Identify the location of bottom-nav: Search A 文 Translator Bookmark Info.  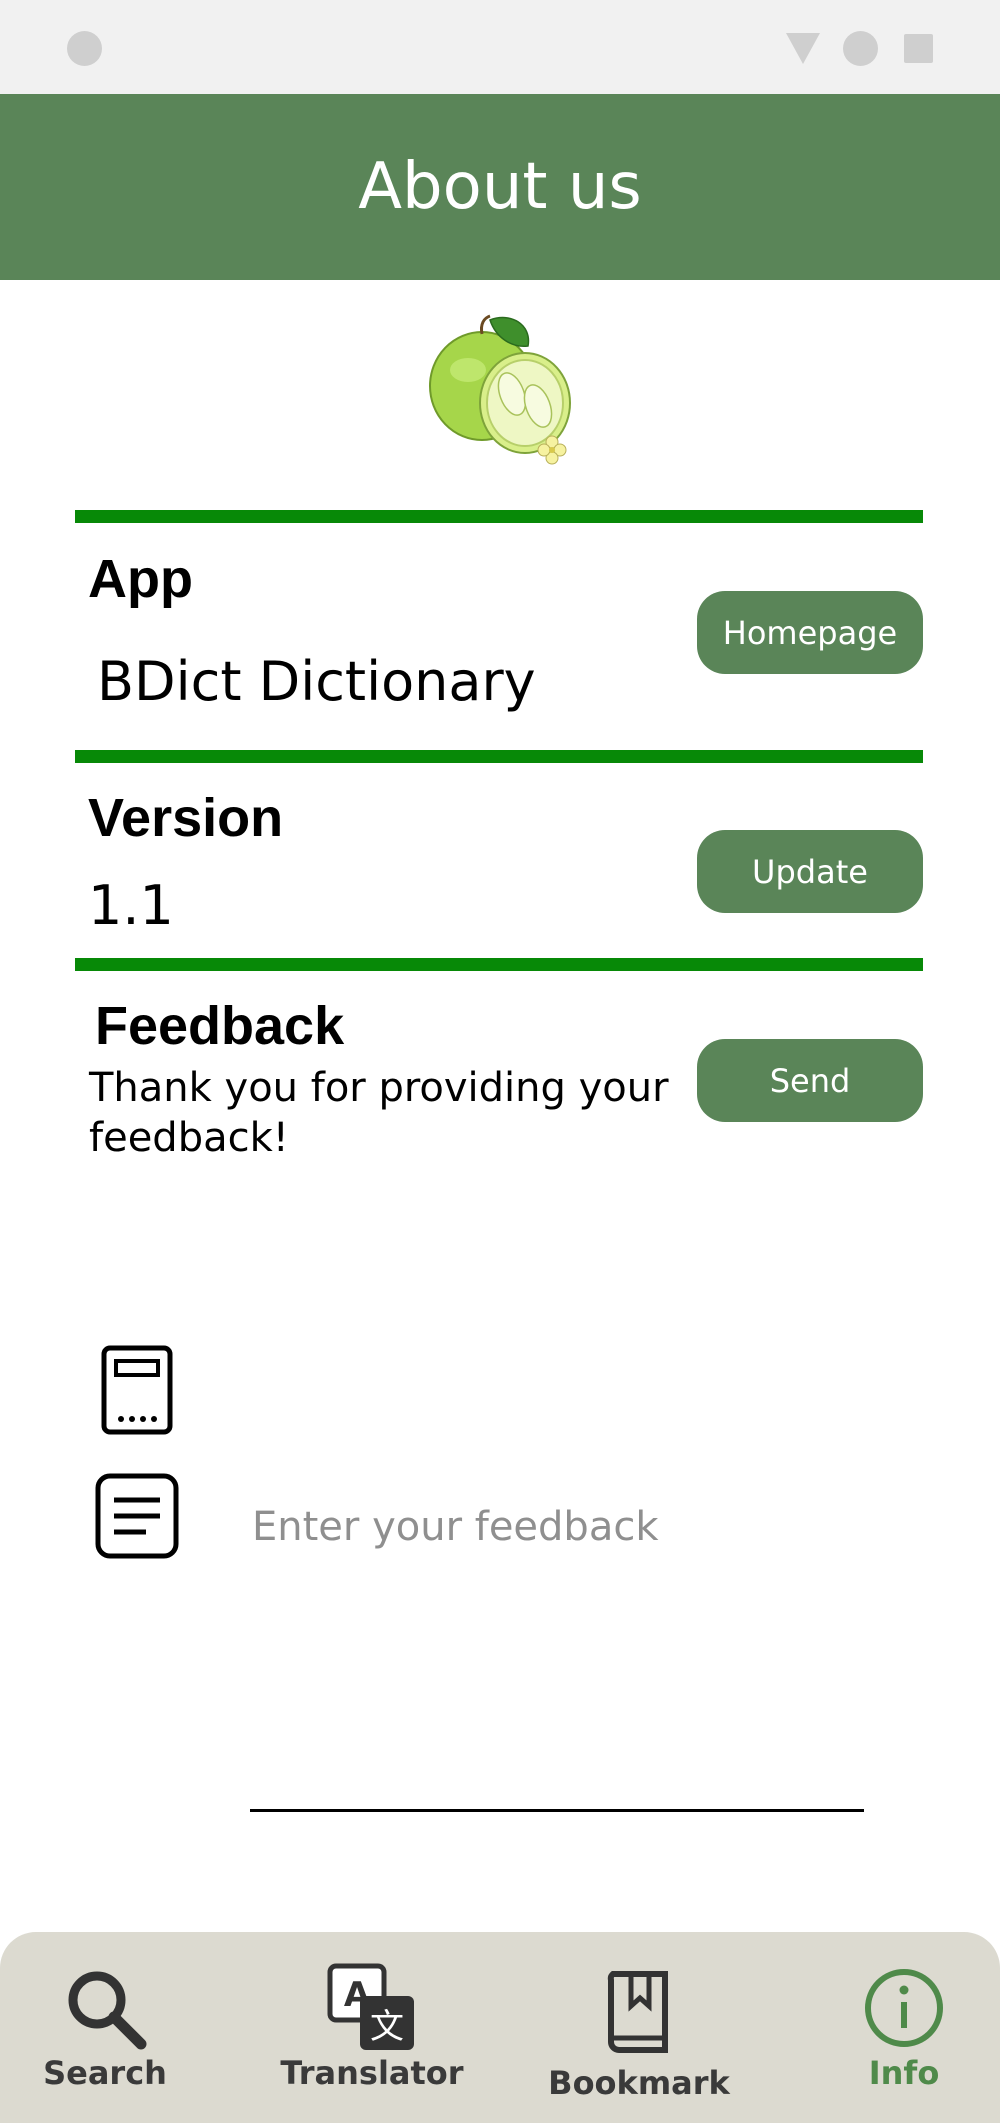
(500, 2027).